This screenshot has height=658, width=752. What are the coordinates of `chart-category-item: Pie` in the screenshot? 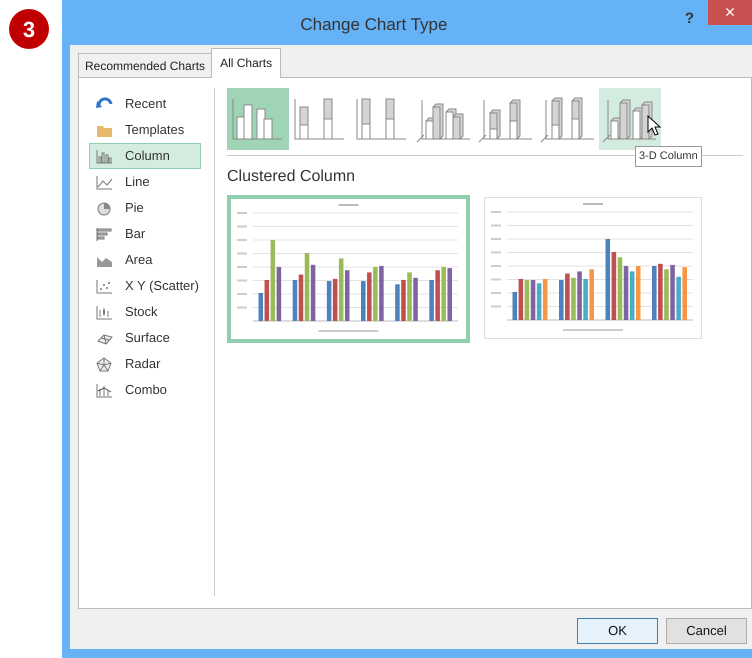 It's located at (145, 208).